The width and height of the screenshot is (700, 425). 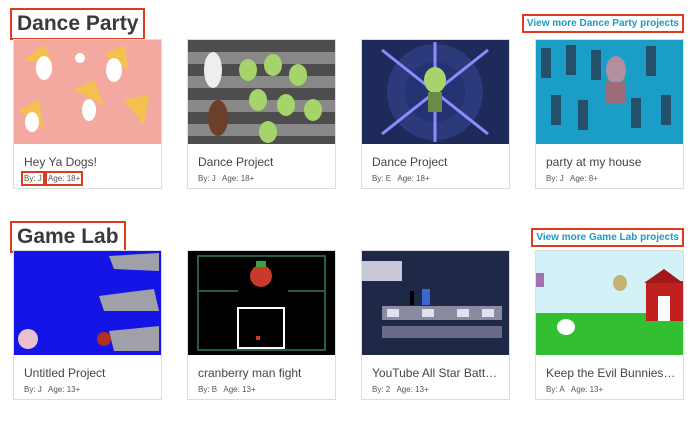 I want to click on project-meta: By: A Age: 13+, so click(x=576, y=389).